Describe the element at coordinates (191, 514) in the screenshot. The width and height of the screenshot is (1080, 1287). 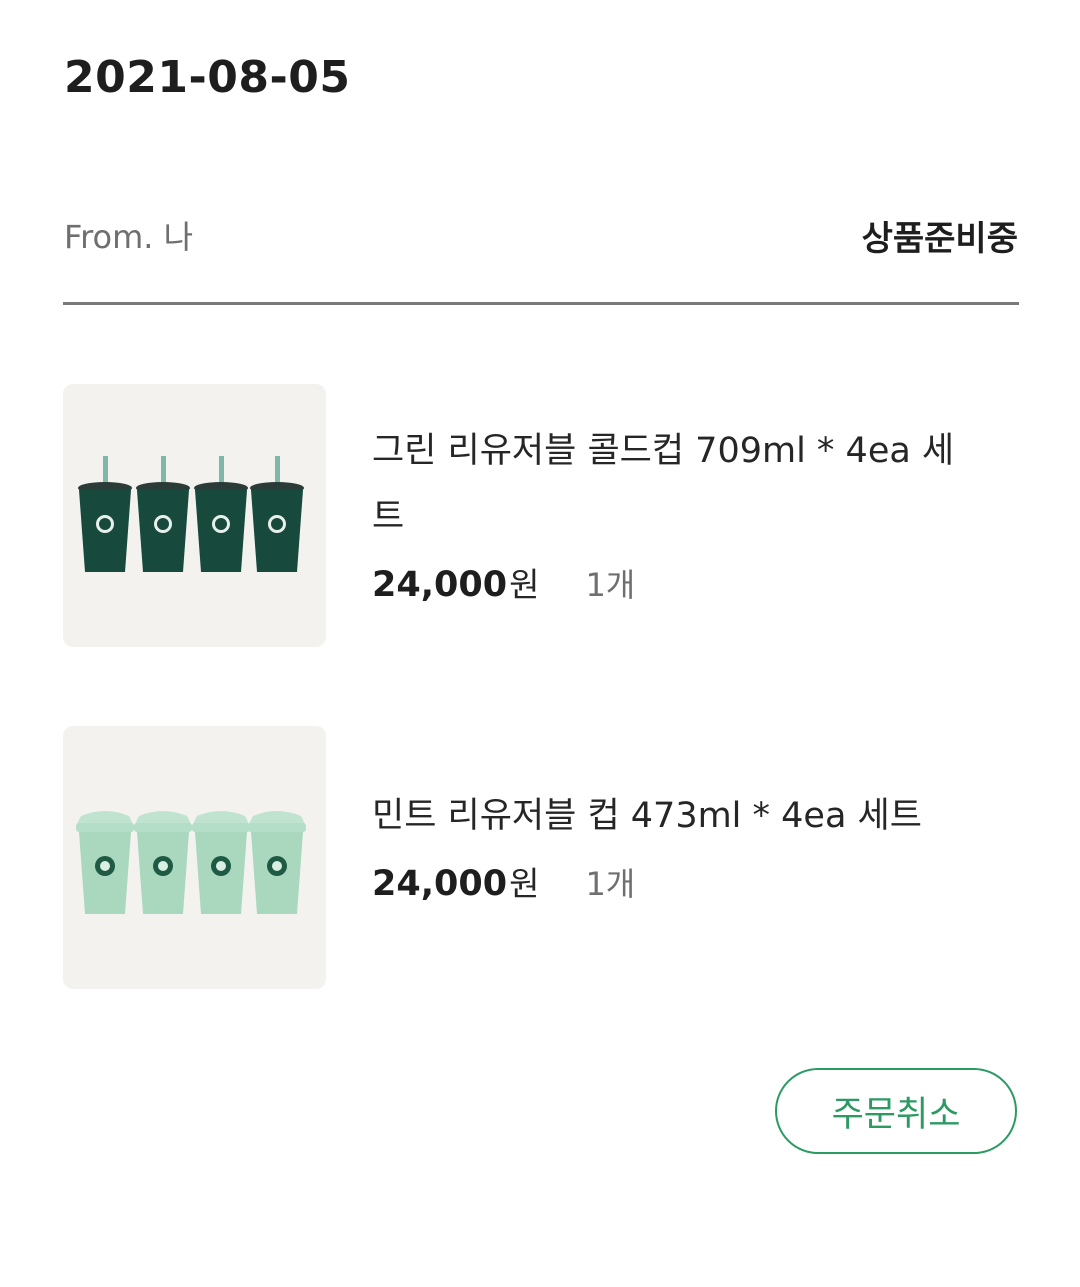
I see `green-cold-cups-icon` at that location.